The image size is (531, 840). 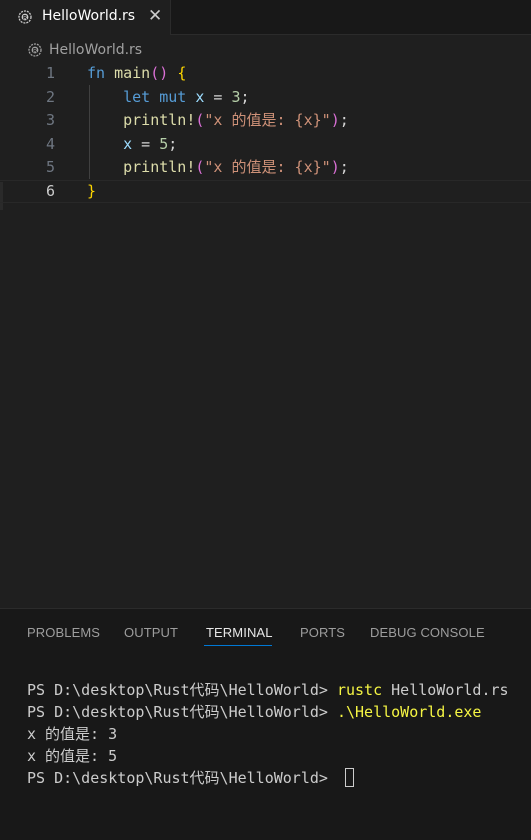 I want to click on code-token: 3, so click(x=236, y=96).